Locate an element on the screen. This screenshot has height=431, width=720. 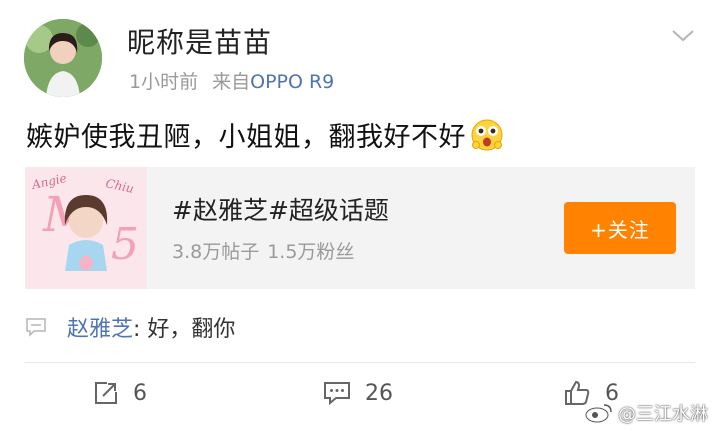
user-avatar is located at coordinates (63, 58).